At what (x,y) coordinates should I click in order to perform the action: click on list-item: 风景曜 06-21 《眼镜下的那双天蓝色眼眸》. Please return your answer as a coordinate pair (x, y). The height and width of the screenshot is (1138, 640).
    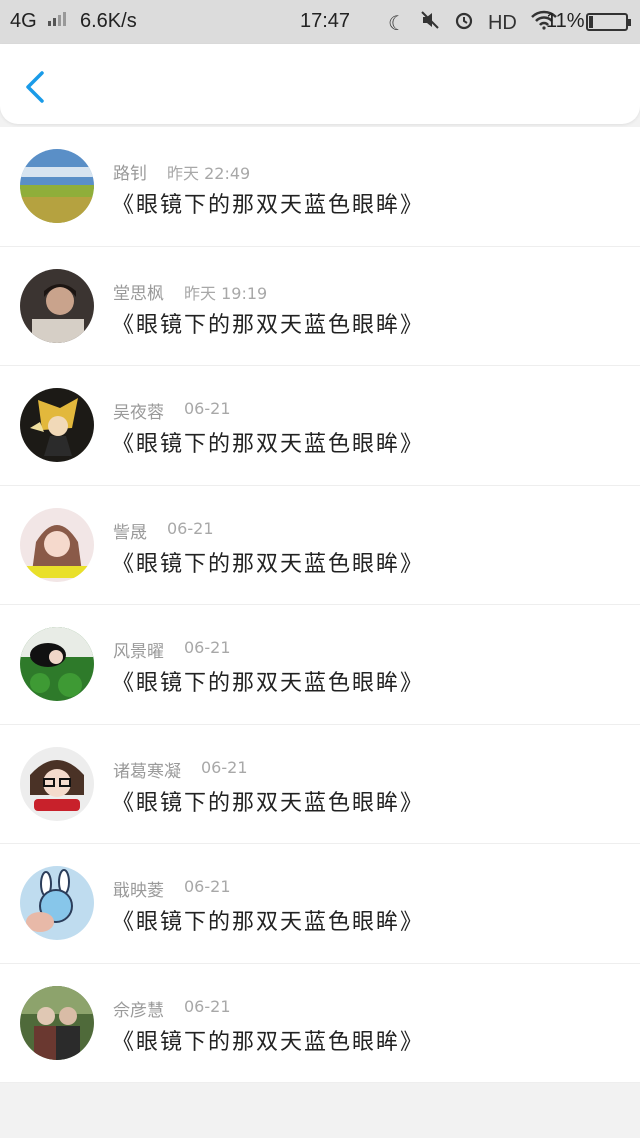
    Looking at the image, I should click on (320, 665).